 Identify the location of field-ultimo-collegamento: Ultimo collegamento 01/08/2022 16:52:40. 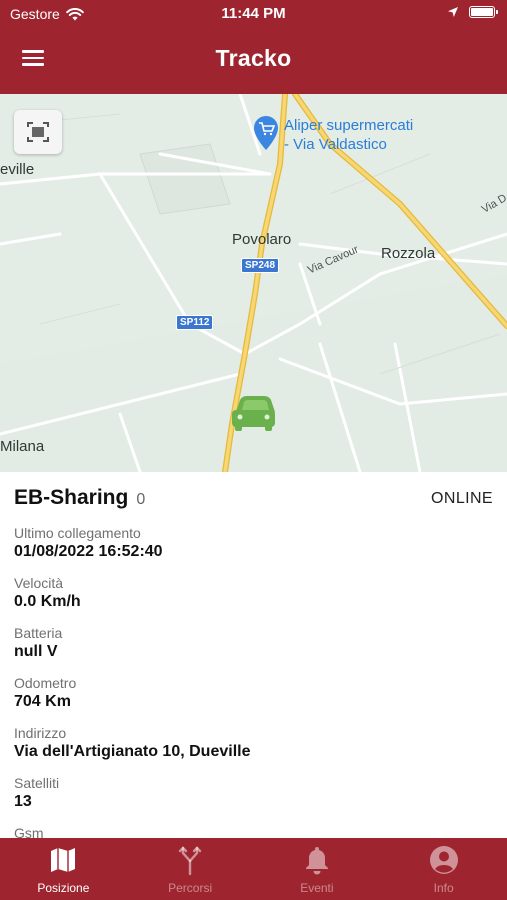
(88, 543).